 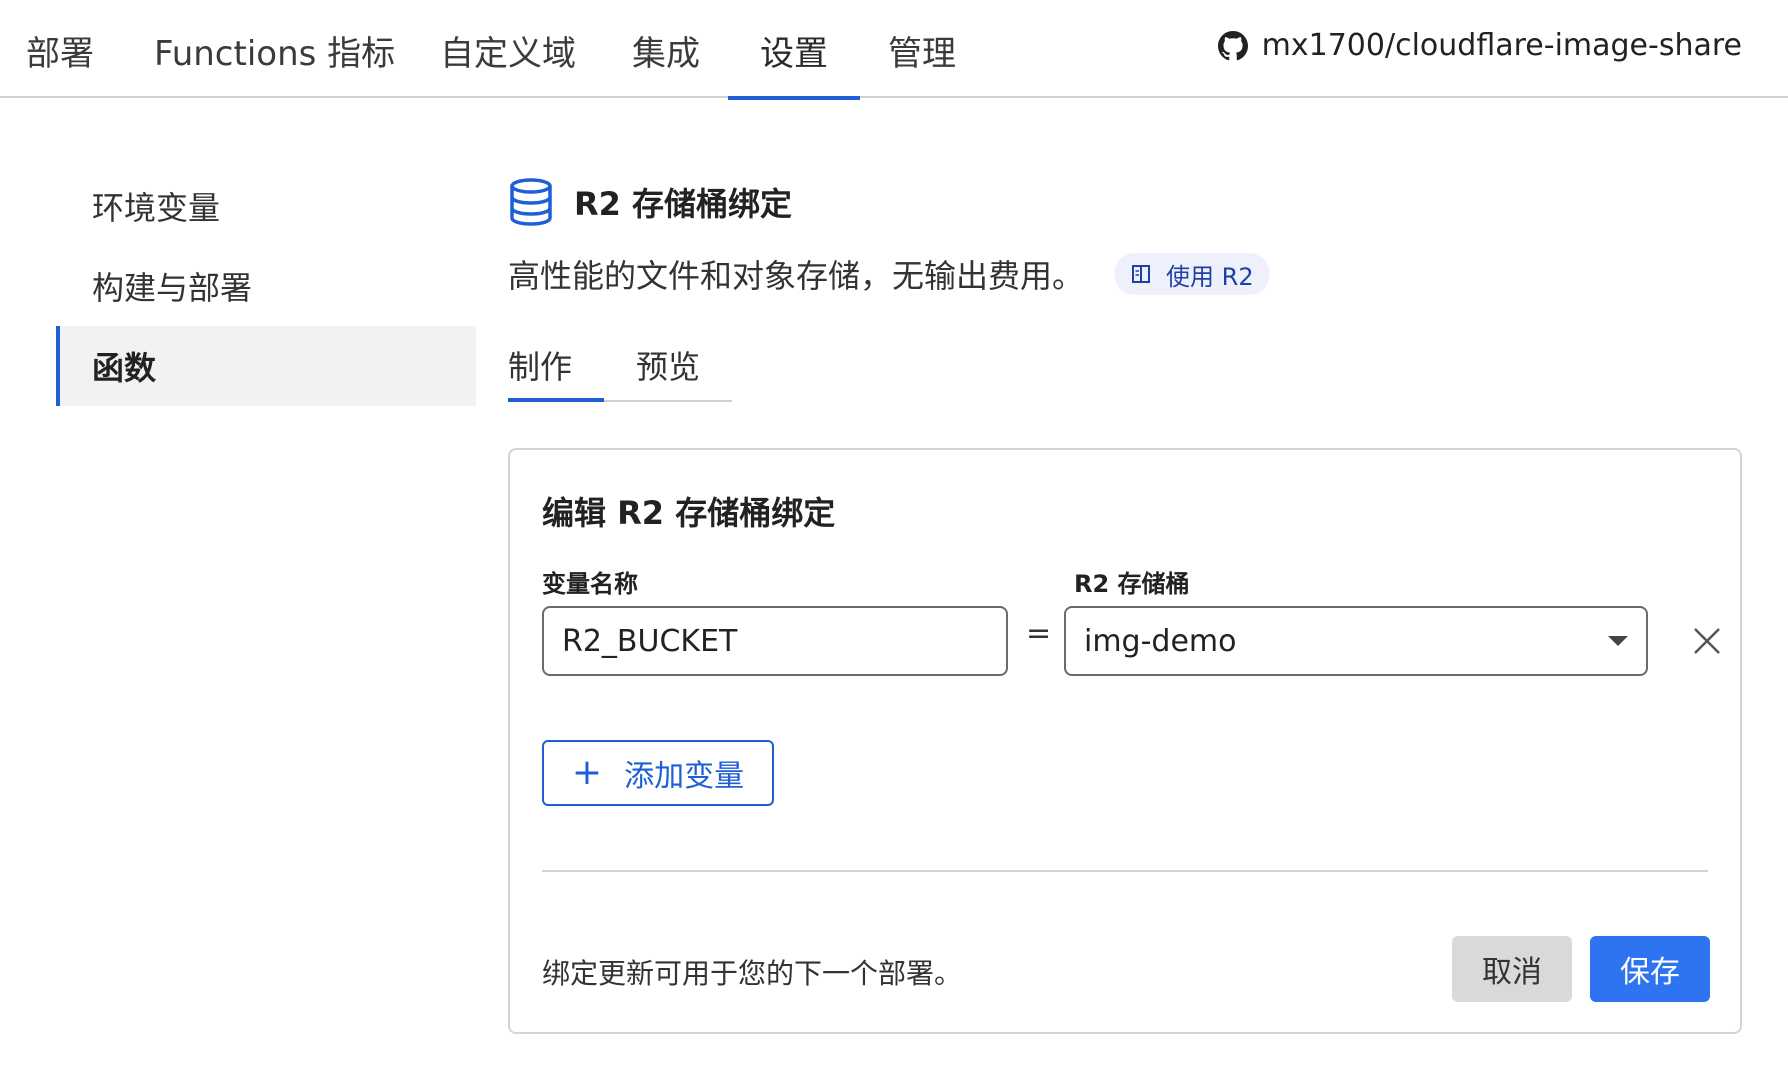 What do you see at coordinates (1210, 276) in the screenshot?
I see `doc-link-label: 使用 R2` at bounding box center [1210, 276].